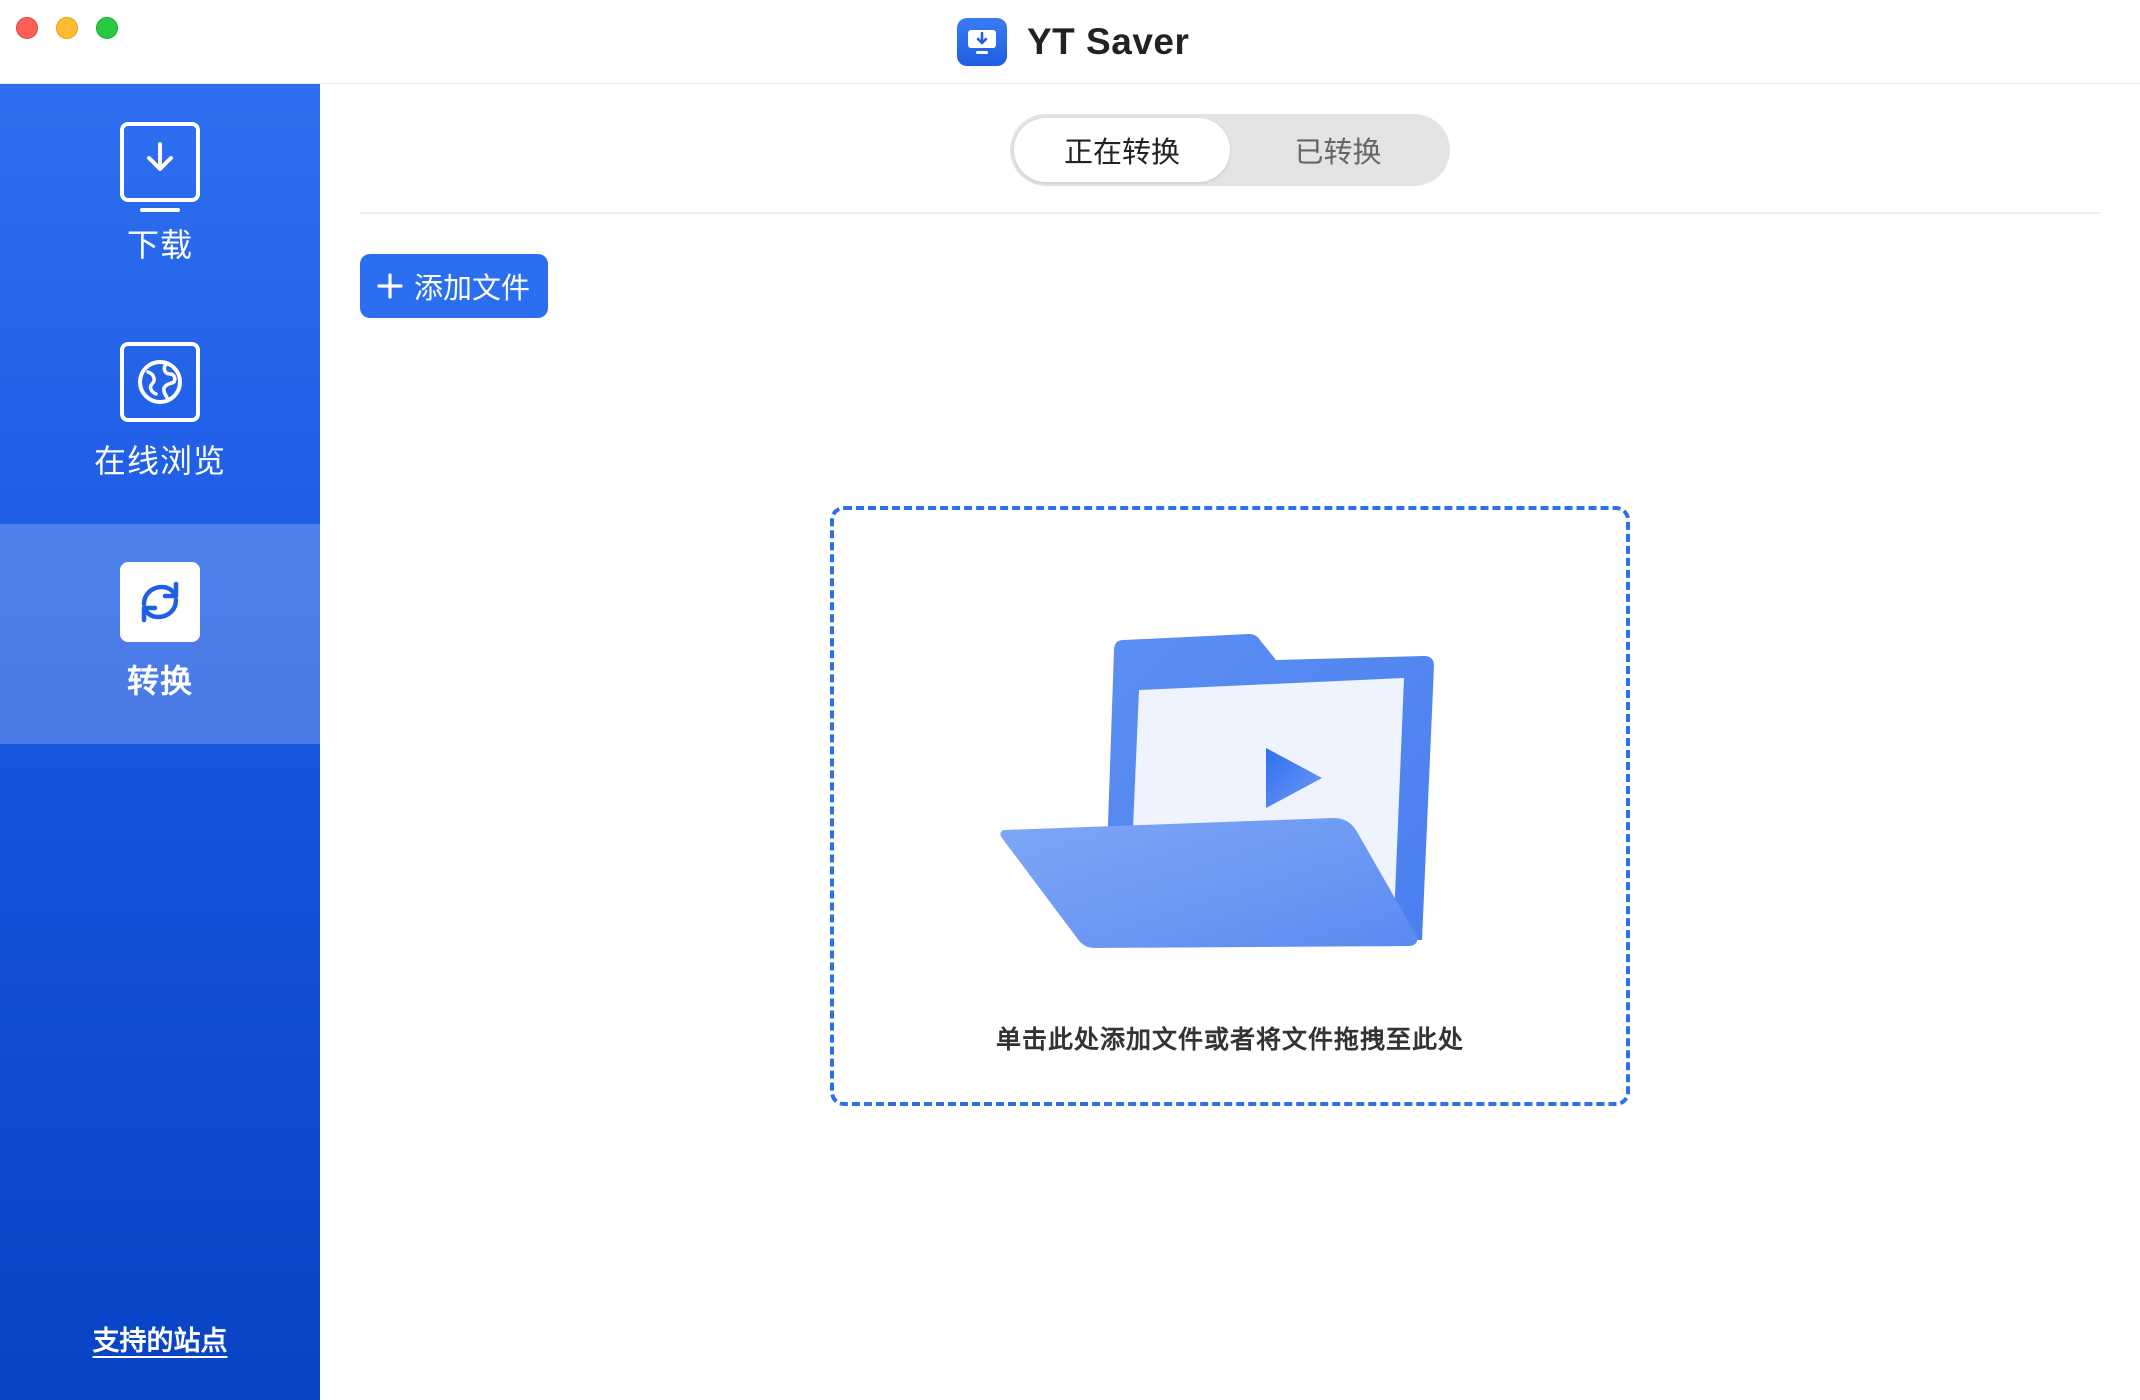  I want to click on supported-sites-link: 支持的站点, so click(160, 1338).